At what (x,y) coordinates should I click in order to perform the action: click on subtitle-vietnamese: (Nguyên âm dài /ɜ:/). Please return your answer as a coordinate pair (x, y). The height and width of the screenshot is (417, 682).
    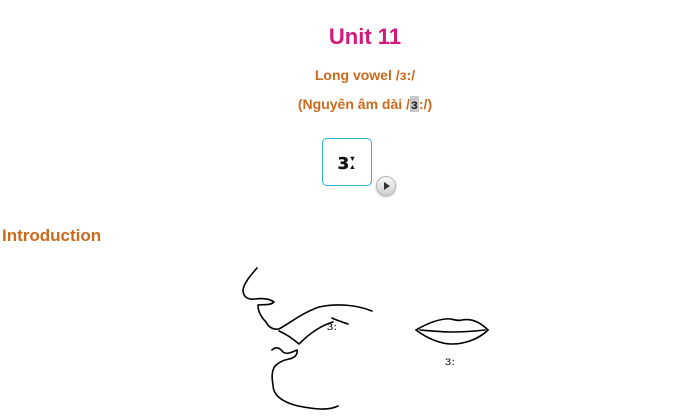
    Looking at the image, I should click on (341, 104).